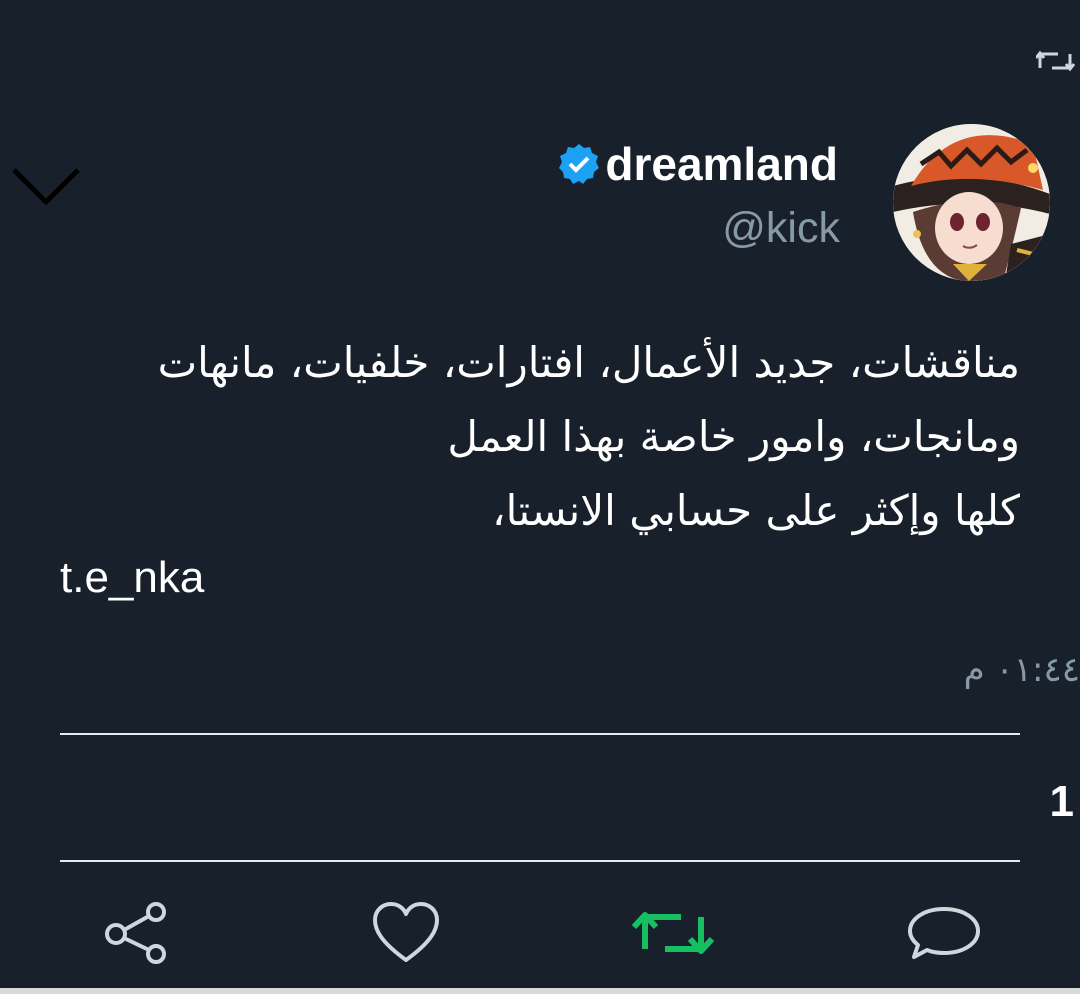 This screenshot has width=1080, height=994. Describe the element at coordinates (46, 185) in the screenshot. I see `chevron-down-icon` at that location.